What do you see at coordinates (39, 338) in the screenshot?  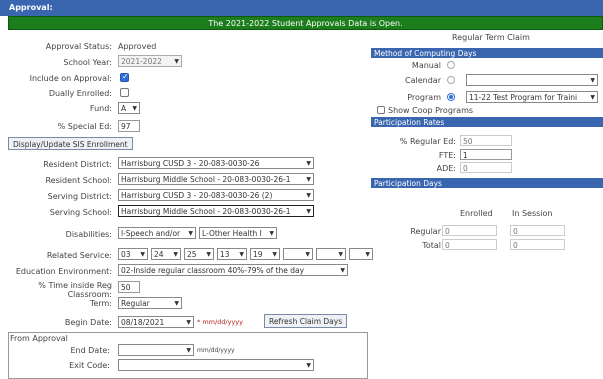 I see `from-approval-title: From Approval` at bounding box center [39, 338].